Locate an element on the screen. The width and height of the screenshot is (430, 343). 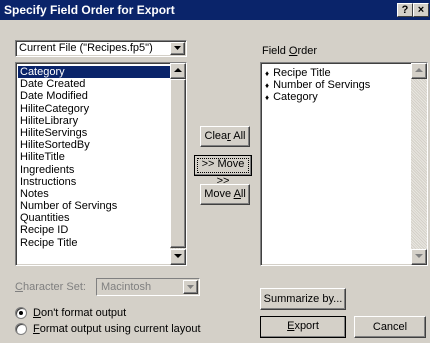
help-button: ? is located at coordinates (405, 10).